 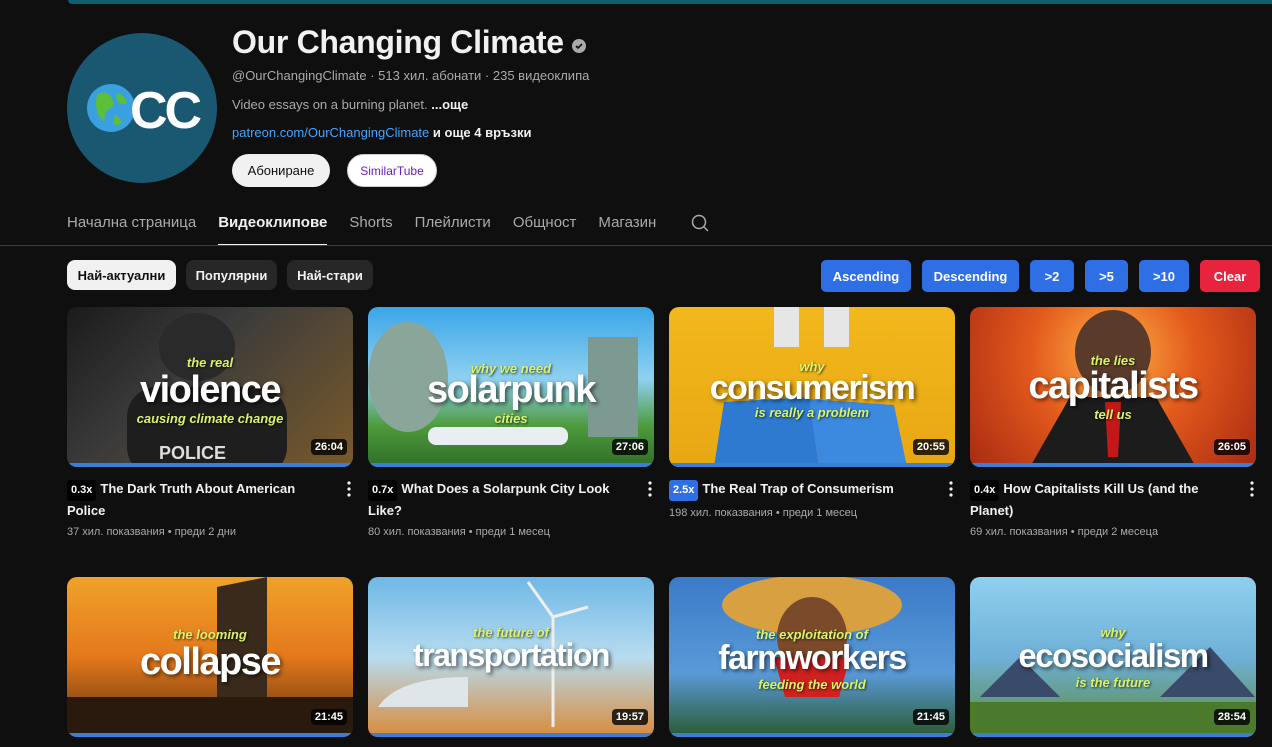 I want to click on thumb-main-text: transportation, so click(x=511, y=655).